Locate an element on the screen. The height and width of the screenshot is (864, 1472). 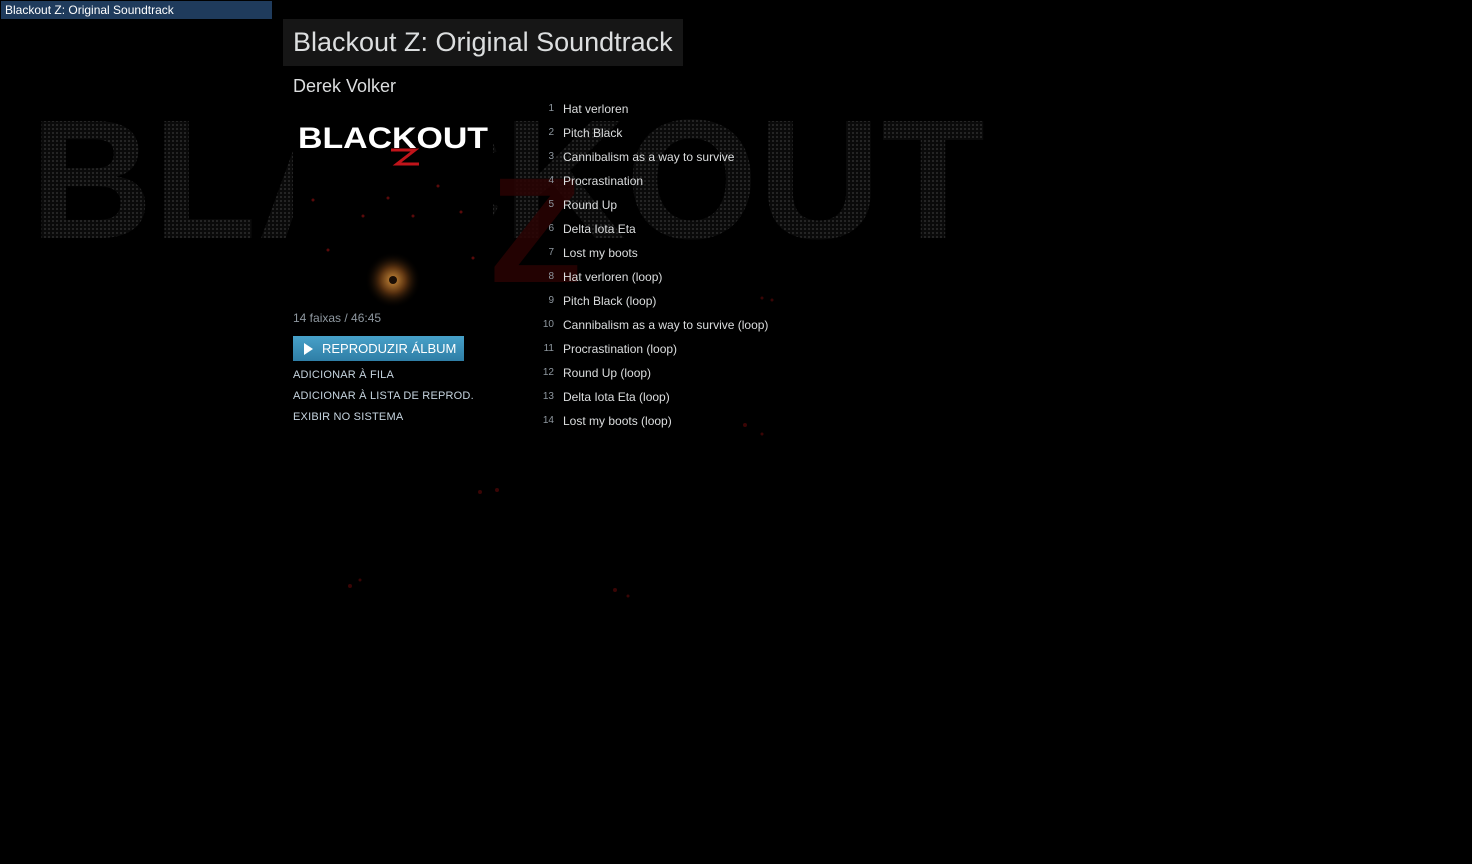
track-number: 13 is located at coordinates (548, 396).